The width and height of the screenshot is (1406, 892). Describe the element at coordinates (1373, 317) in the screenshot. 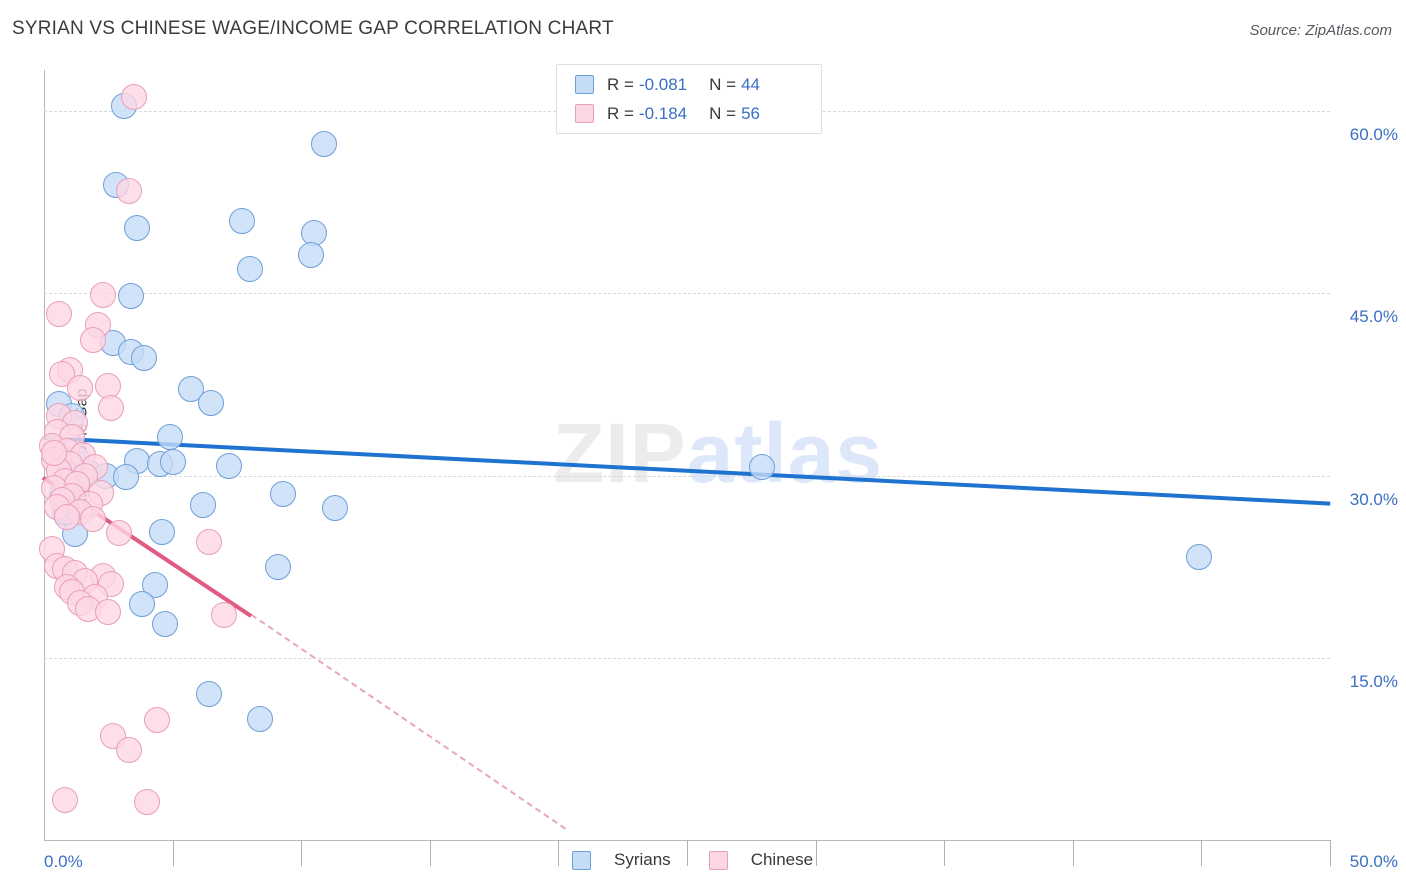

I see `y-tick-label: 45.0%` at that location.